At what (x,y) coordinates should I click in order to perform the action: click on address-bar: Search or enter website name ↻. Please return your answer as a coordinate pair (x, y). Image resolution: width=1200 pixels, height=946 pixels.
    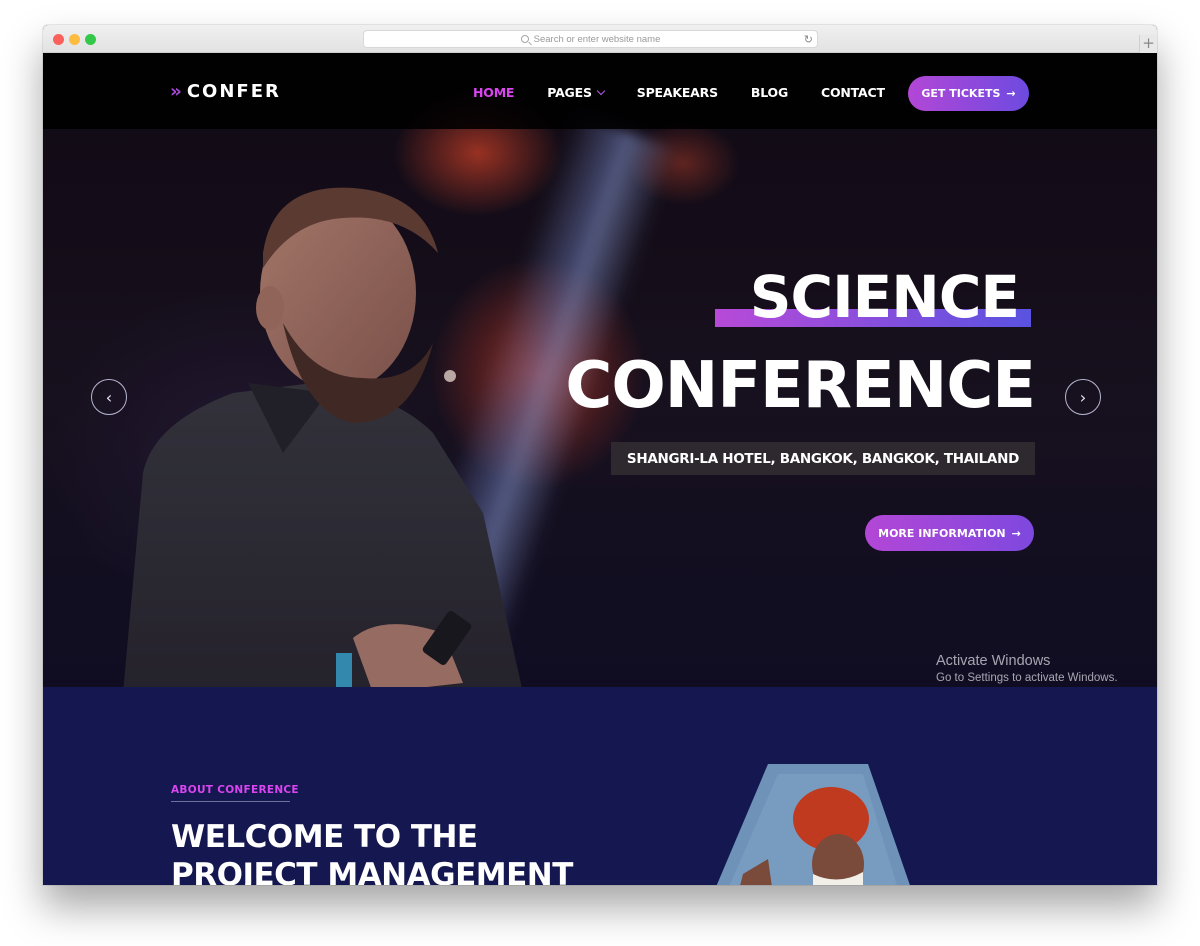
    Looking at the image, I should click on (590, 39).